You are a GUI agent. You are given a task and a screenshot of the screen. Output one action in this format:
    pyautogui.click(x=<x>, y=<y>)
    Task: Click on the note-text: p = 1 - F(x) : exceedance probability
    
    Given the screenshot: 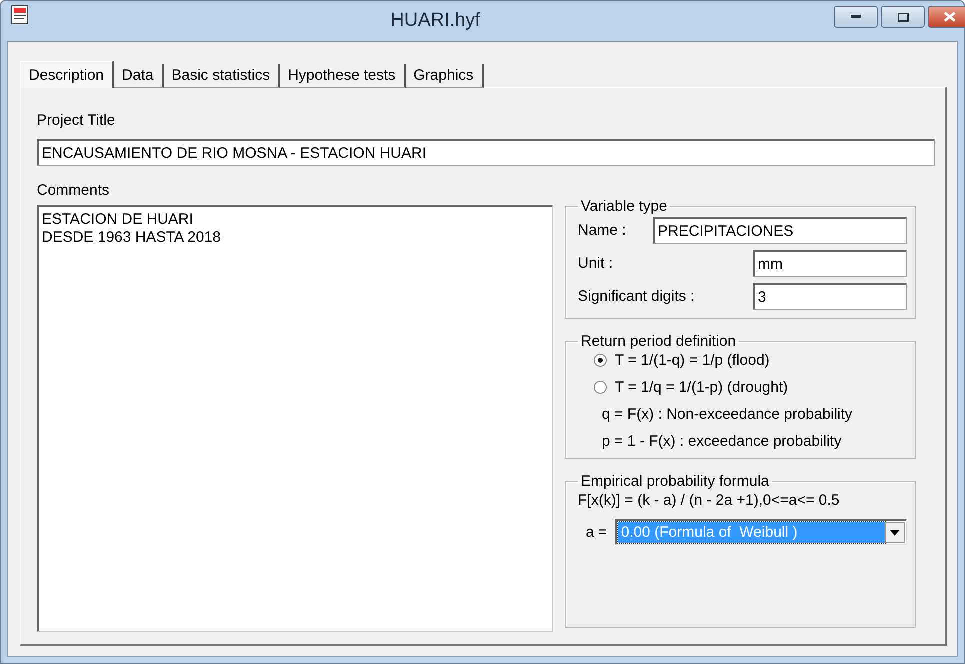 What is the action you would take?
    pyautogui.click(x=722, y=441)
    